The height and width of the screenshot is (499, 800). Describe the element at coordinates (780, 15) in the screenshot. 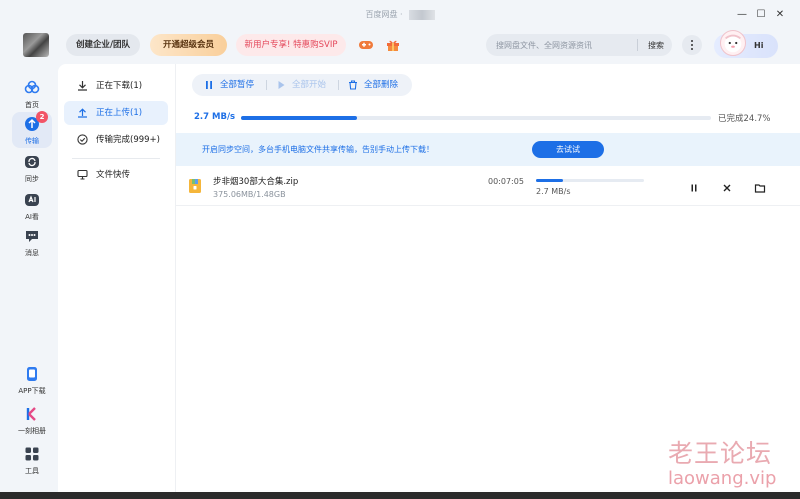

I see `close-window-button: ✕` at that location.